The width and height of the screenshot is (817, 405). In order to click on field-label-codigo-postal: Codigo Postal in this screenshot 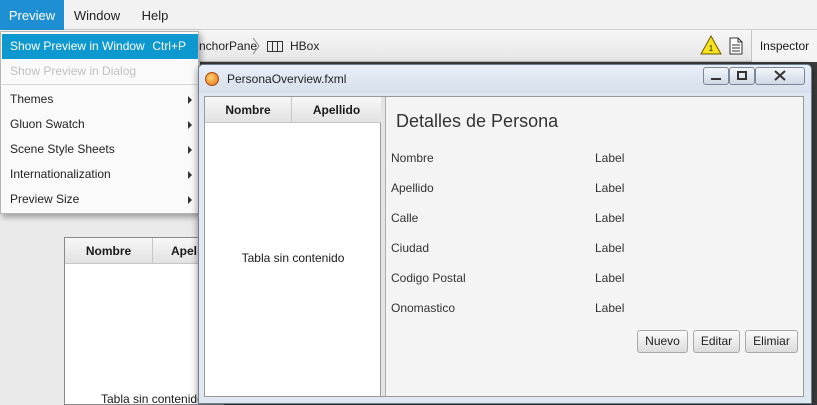, I will do `click(428, 278)`.